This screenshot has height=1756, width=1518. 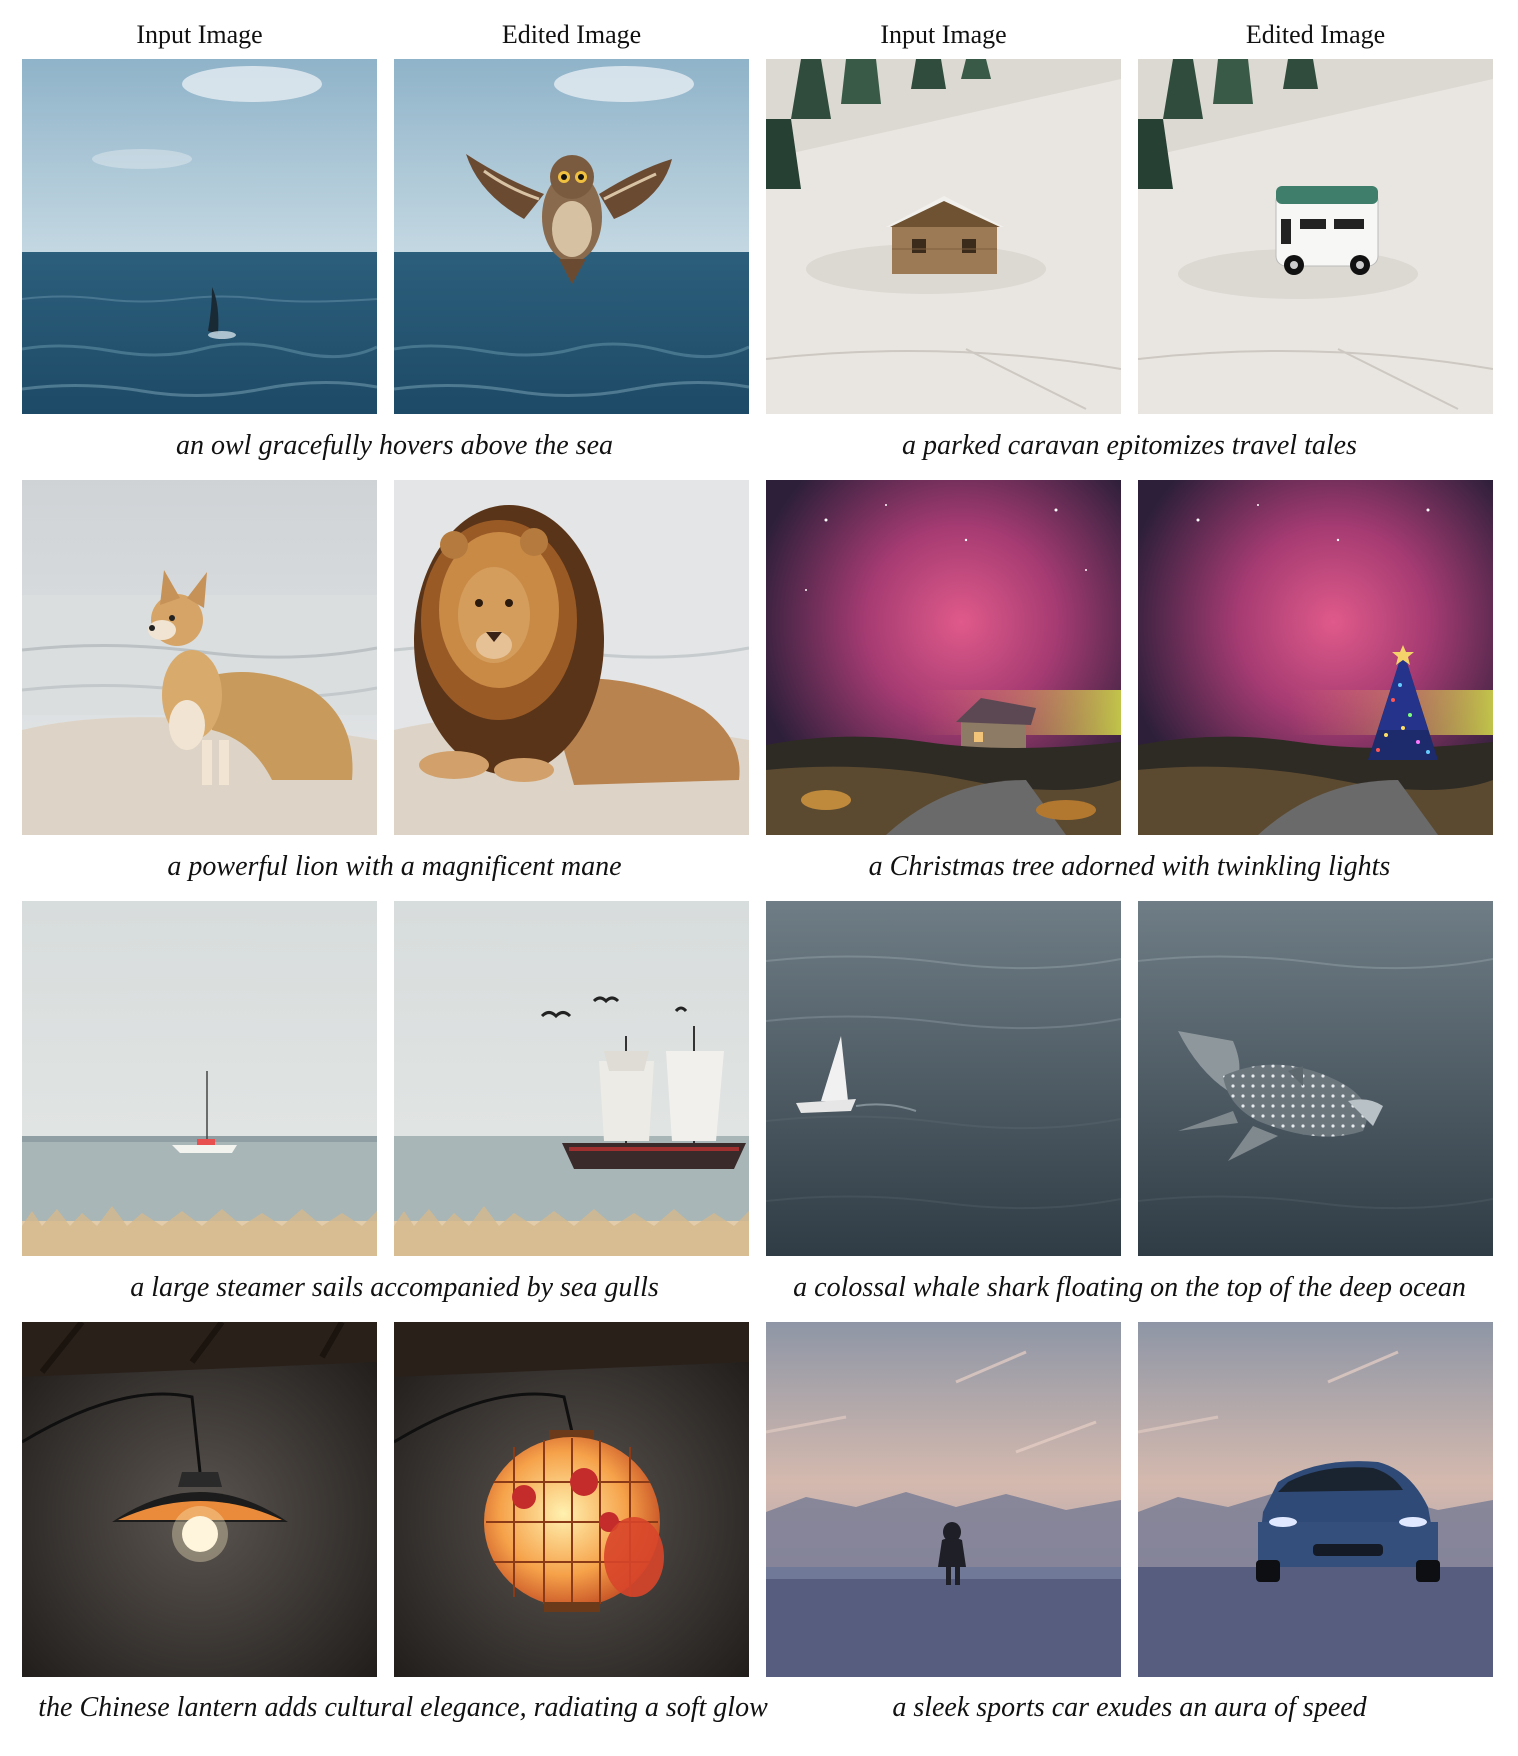 I want to click on image-beach-lion-edited, so click(x=571, y=657).